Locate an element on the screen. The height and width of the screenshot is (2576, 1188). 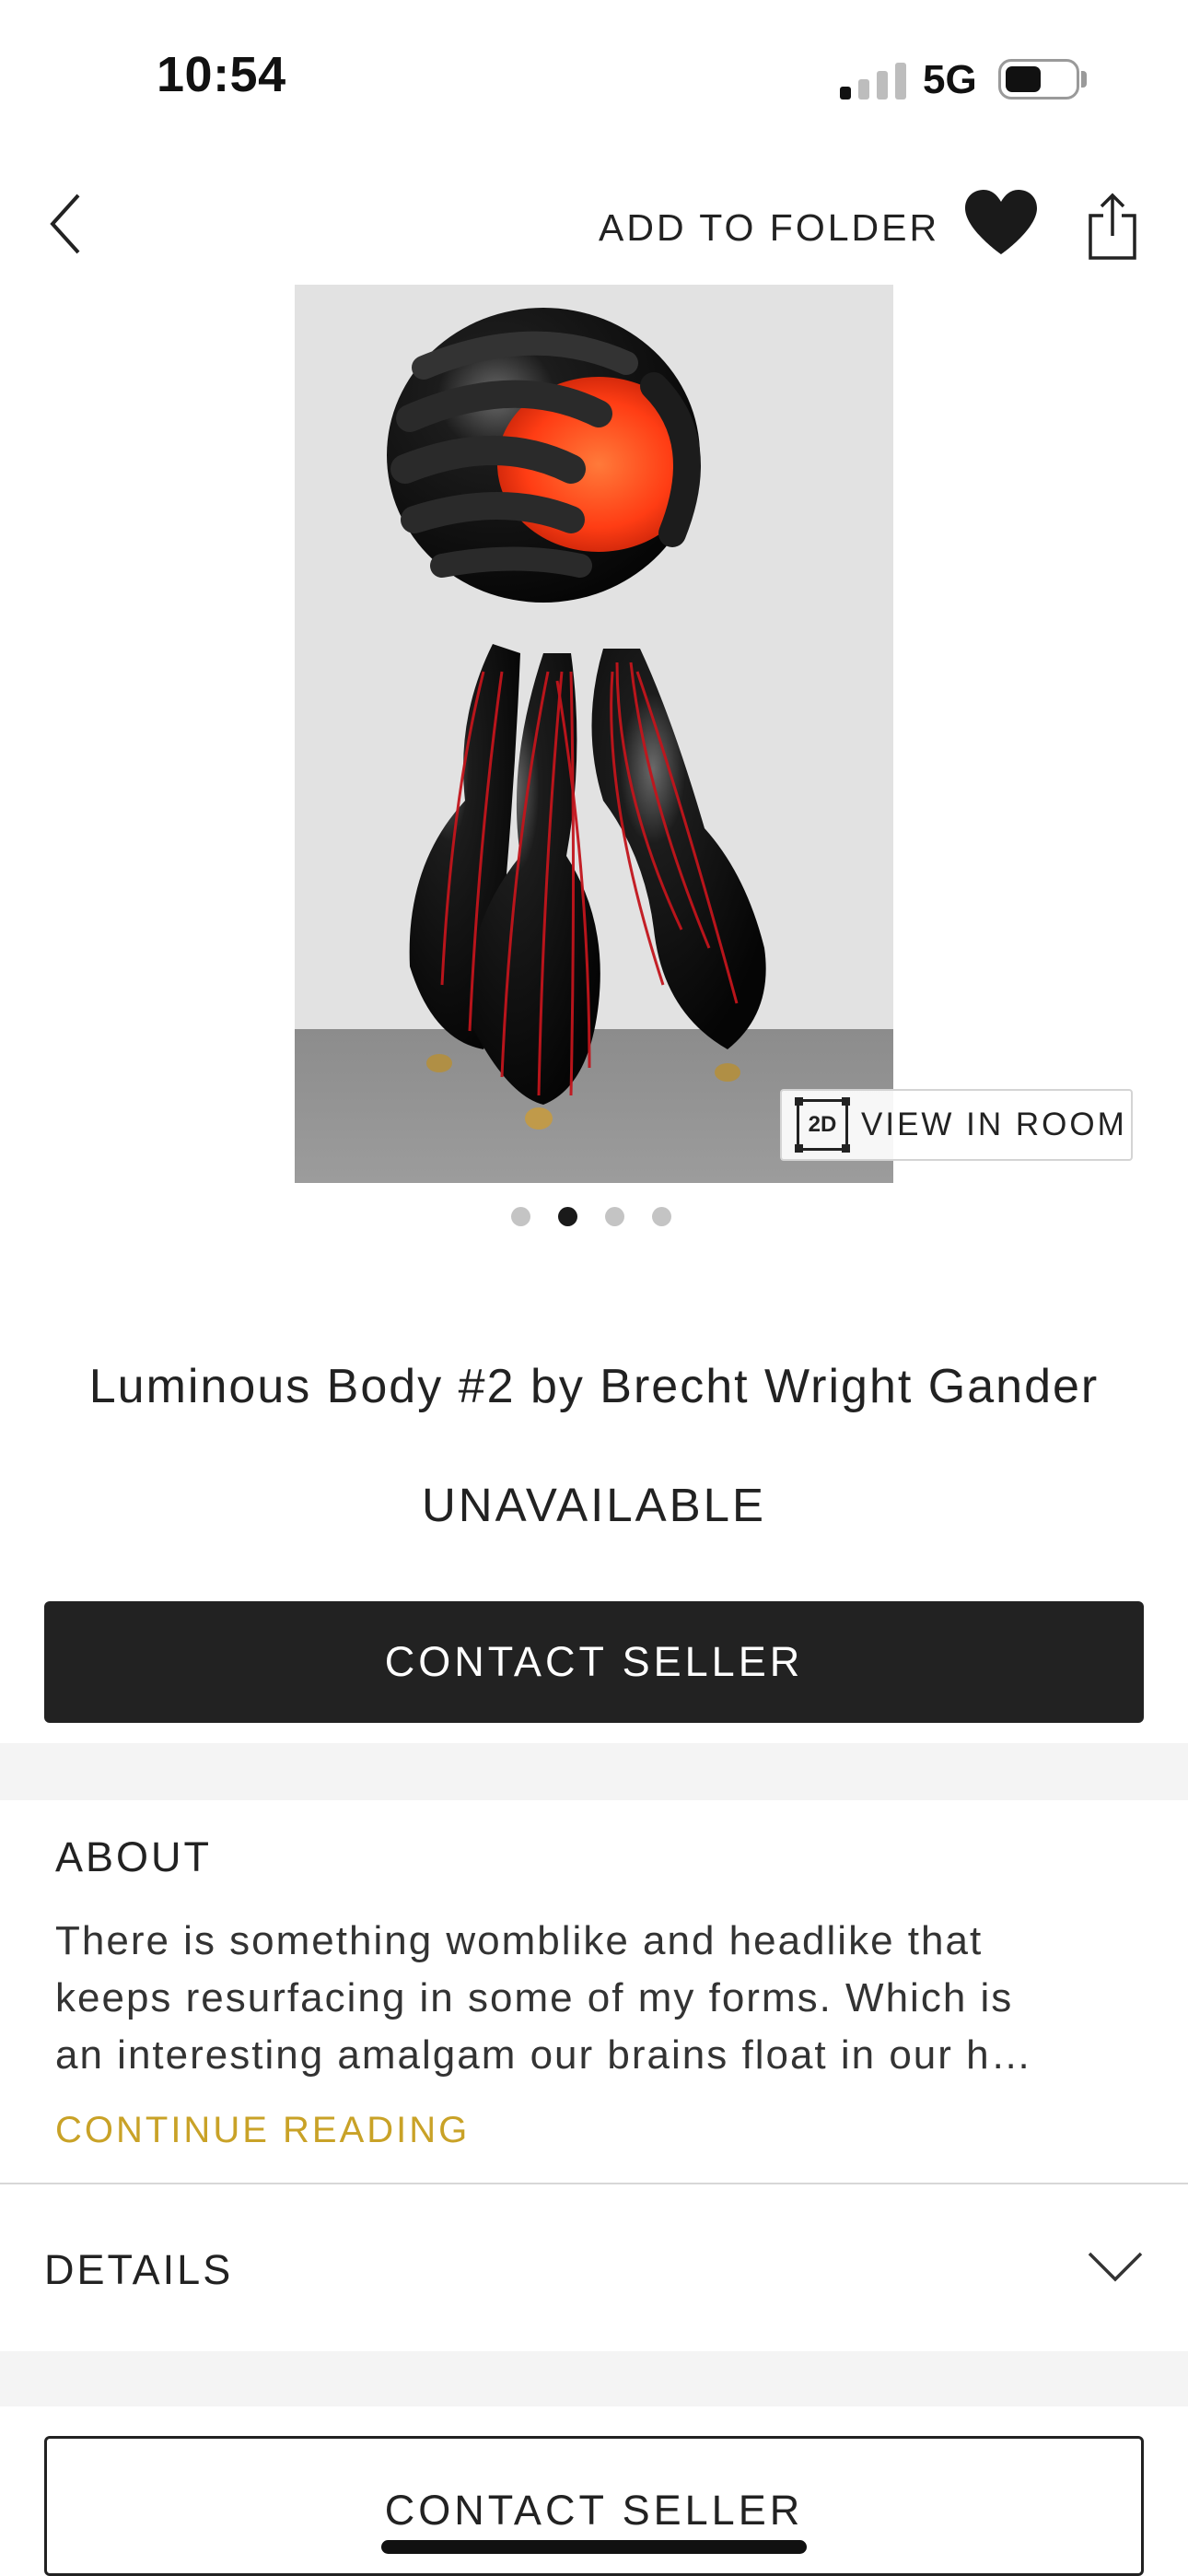
share-button is located at coordinates (1112, 227).